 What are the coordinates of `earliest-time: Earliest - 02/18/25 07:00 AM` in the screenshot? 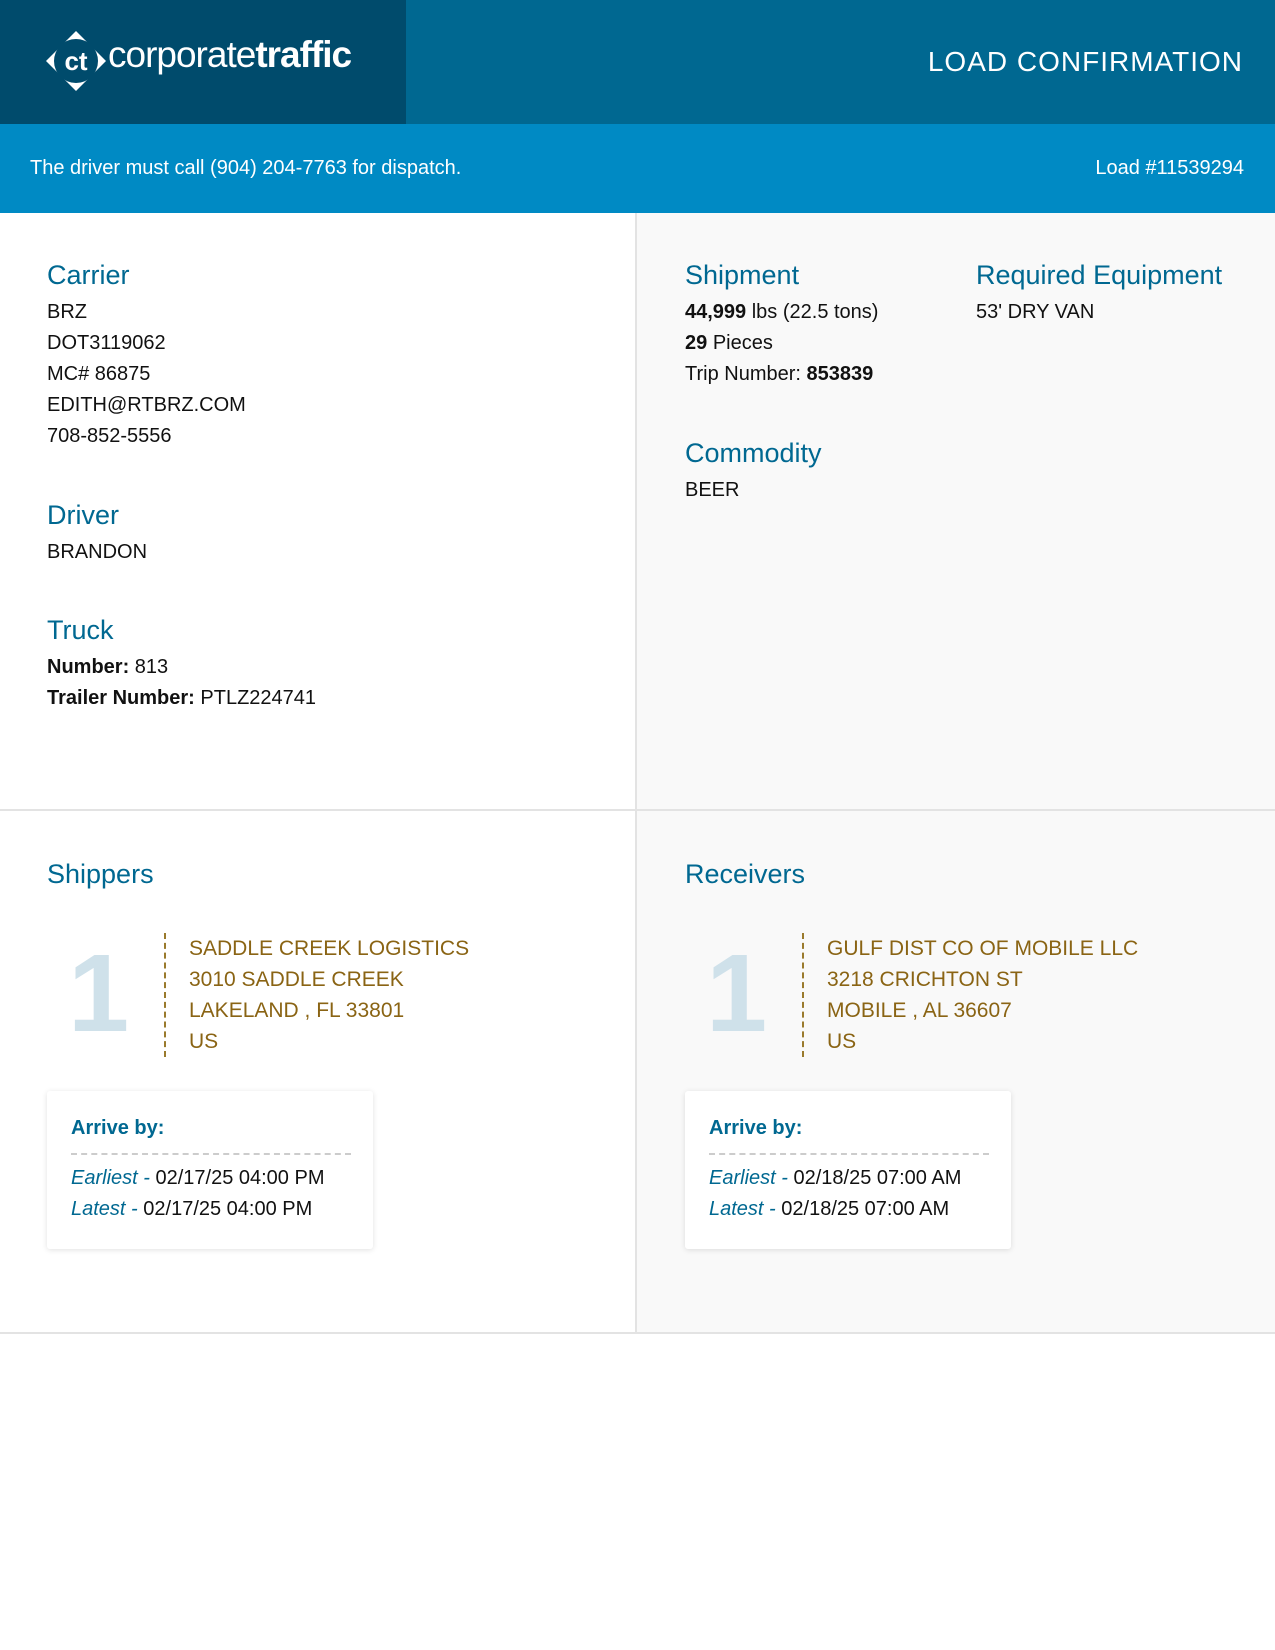 It's located at (835, 1178).